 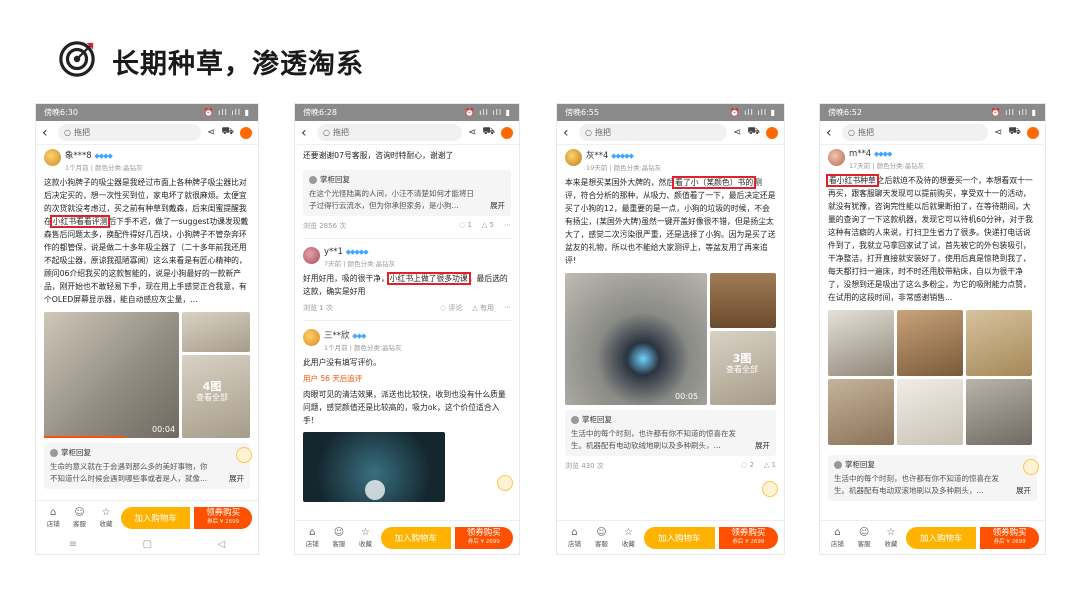 I want to click on helpful-label: 有用, so click(x=487, y=308).